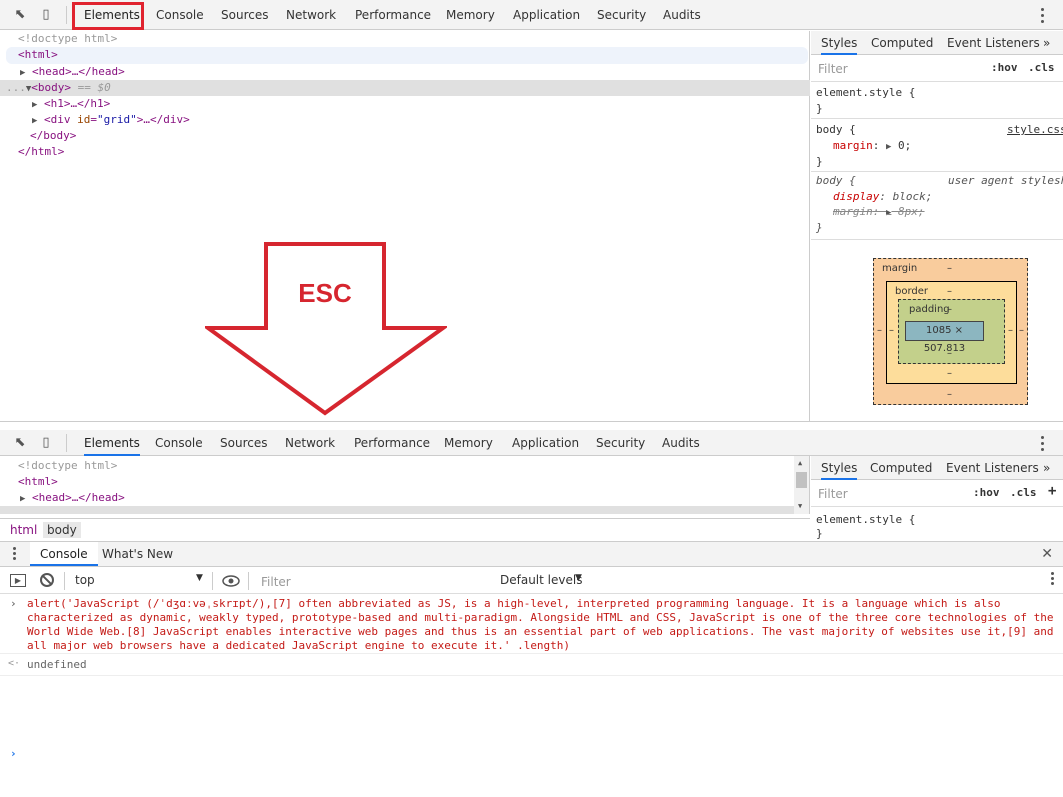  I want to click on padding-label: padding, so click(929, 309).